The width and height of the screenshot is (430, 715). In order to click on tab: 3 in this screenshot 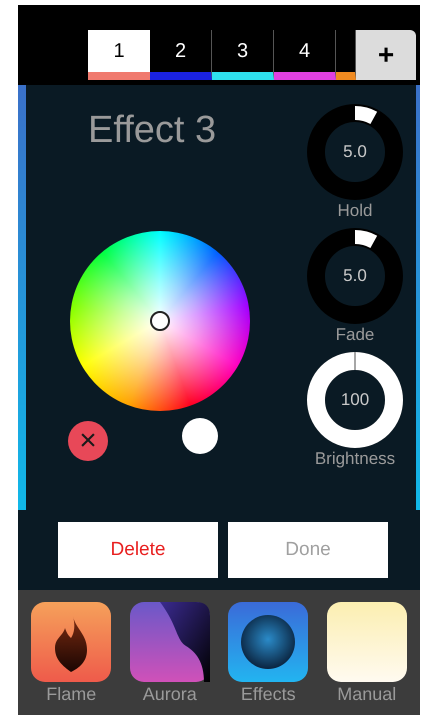, I will do `click(243, 55)`.